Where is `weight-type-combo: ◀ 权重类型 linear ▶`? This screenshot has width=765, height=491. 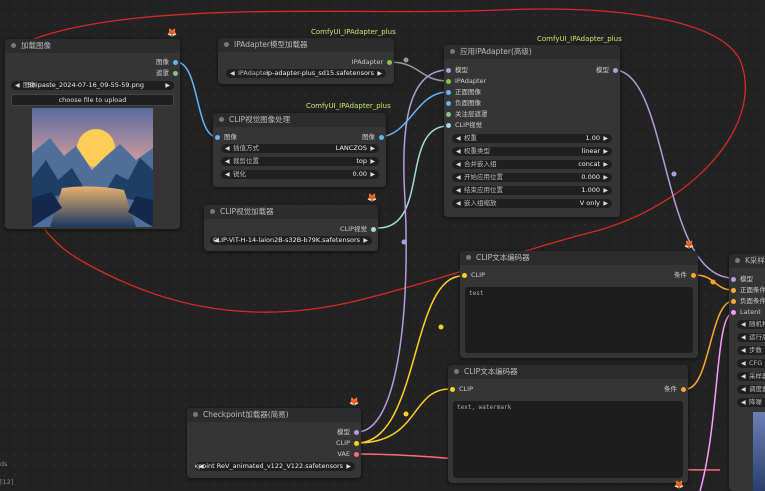
weight-type-combo: ◀ 权重类型 linear ▶ is located at coordinates (532, 151).